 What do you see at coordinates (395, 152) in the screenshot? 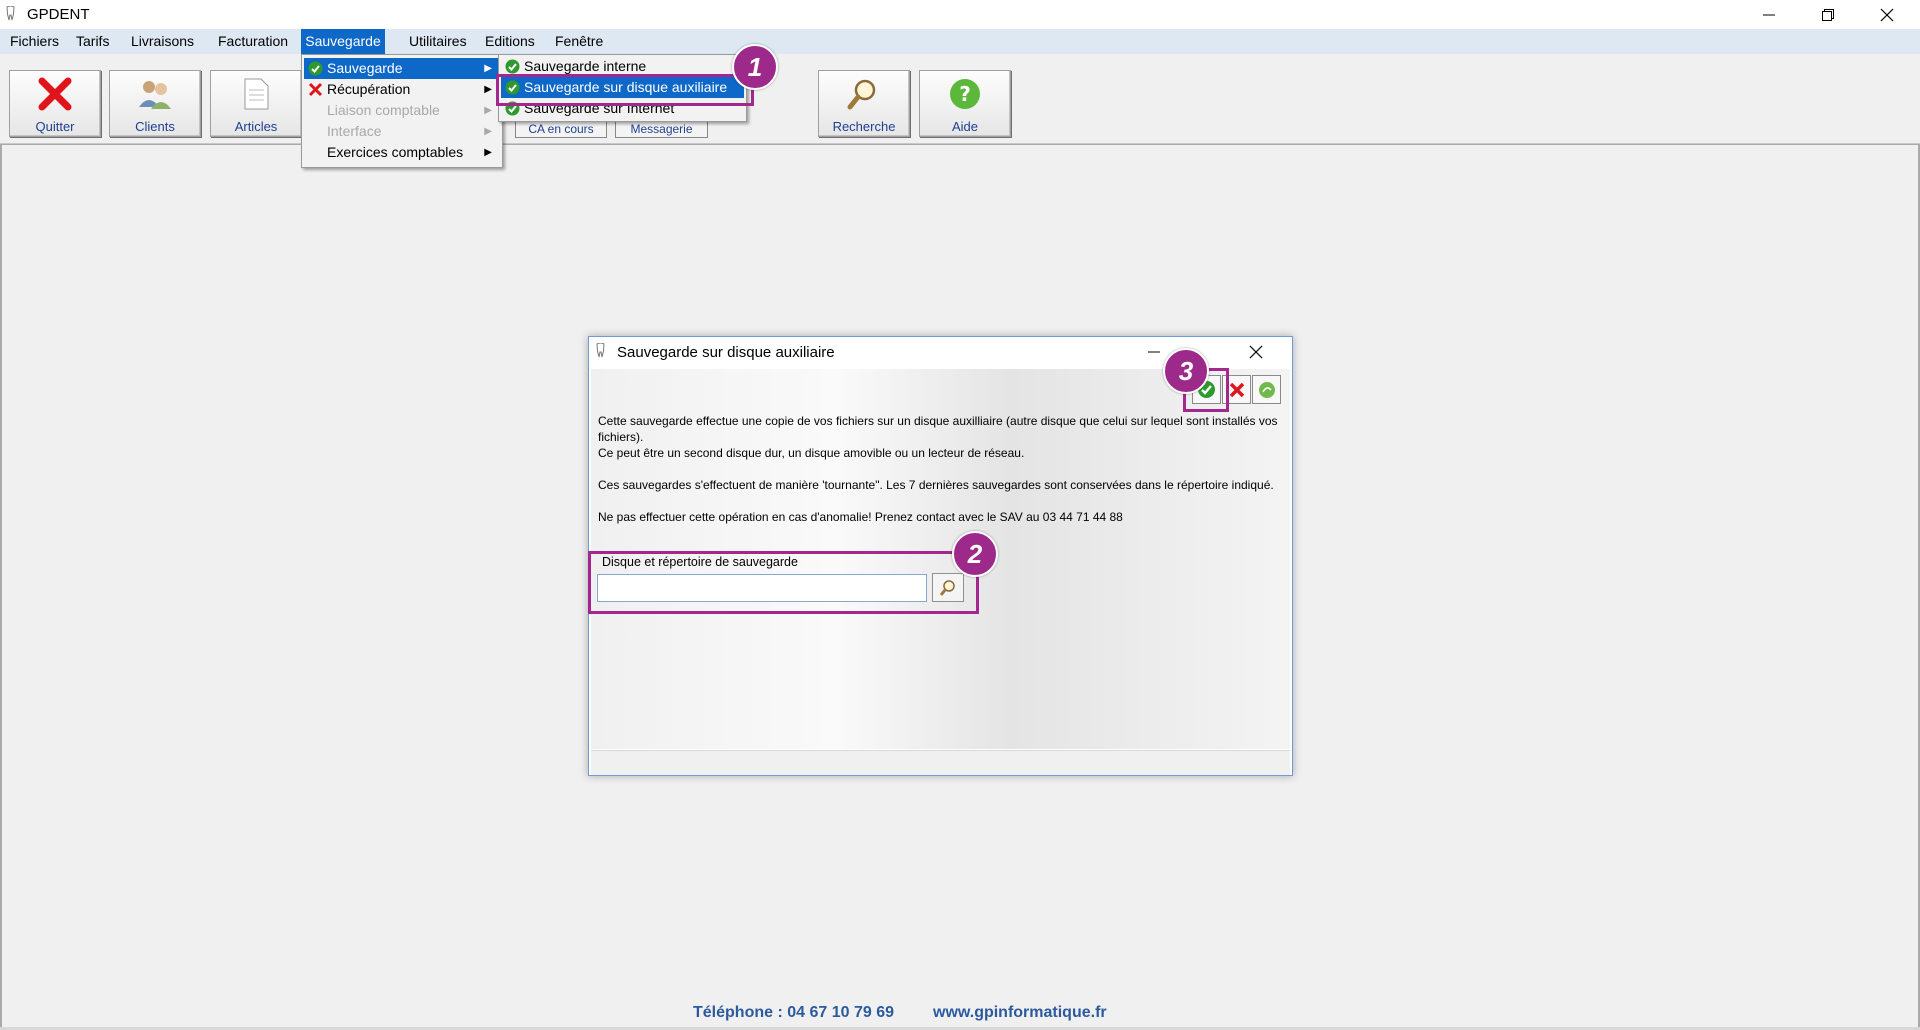
I see `menu-item-label: Exercices comptables` at bounding box center [395, 152].